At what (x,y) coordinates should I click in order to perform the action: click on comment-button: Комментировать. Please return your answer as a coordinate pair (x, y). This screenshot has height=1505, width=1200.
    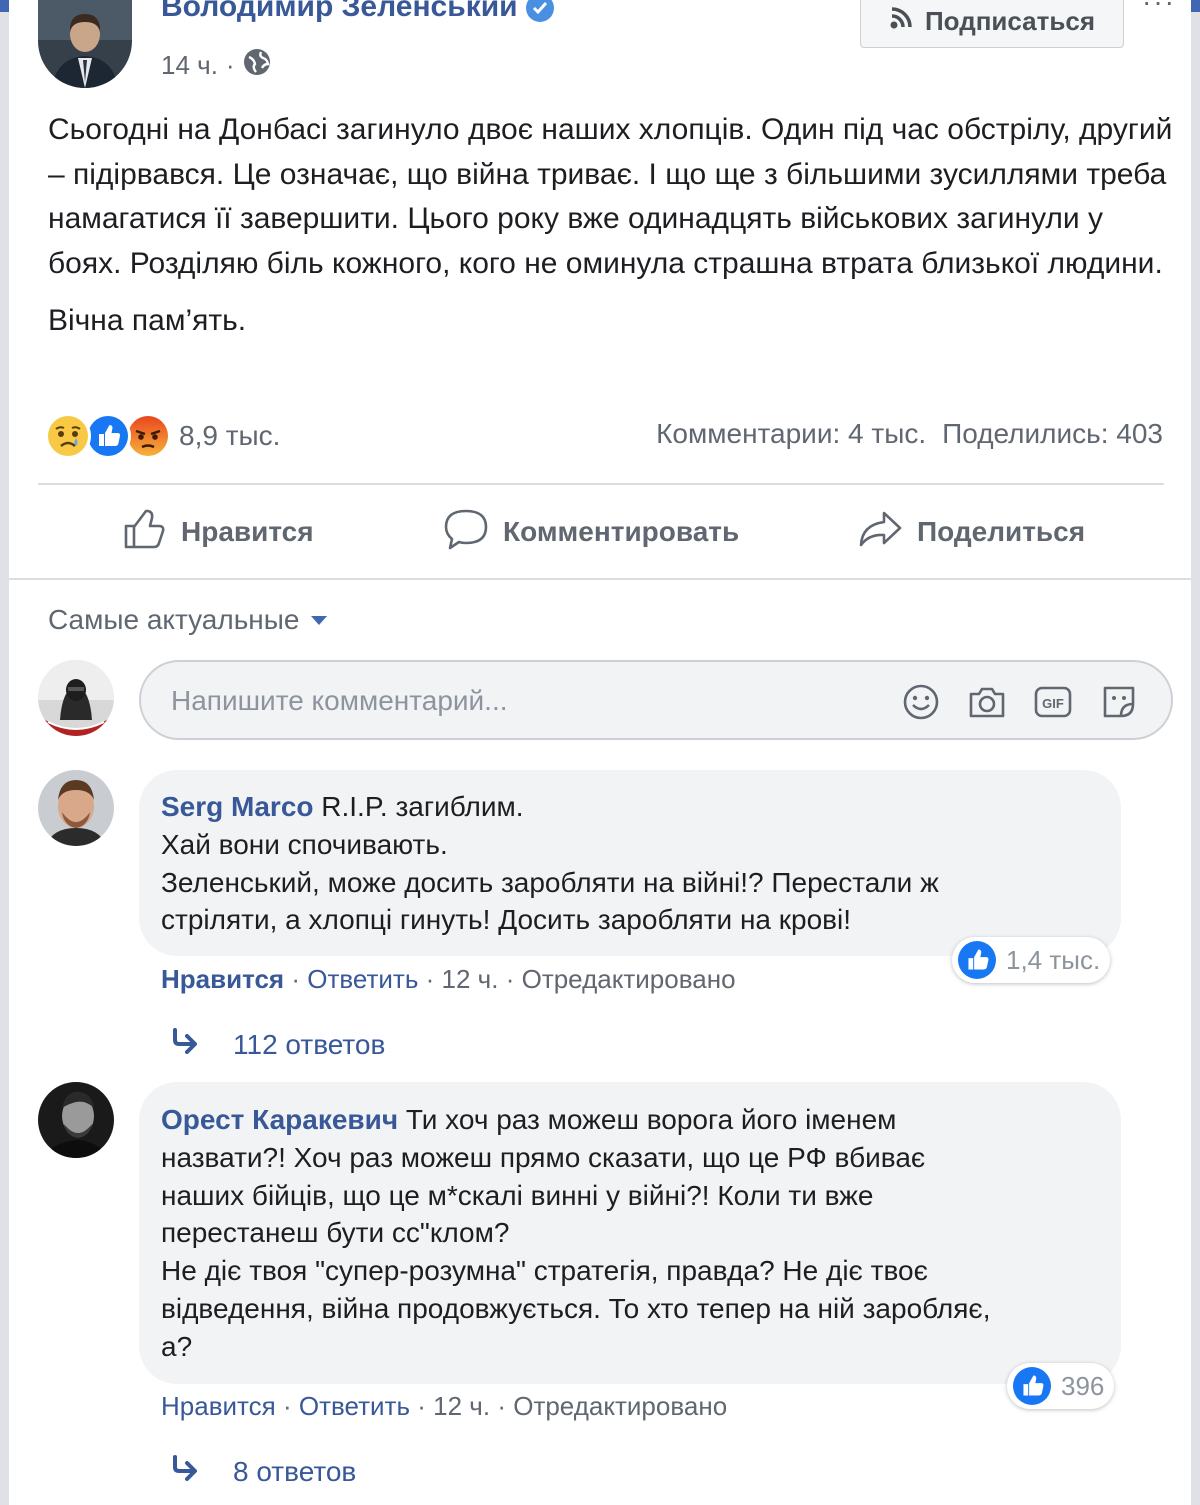
    Looking at the image, I should click on (591, 532).